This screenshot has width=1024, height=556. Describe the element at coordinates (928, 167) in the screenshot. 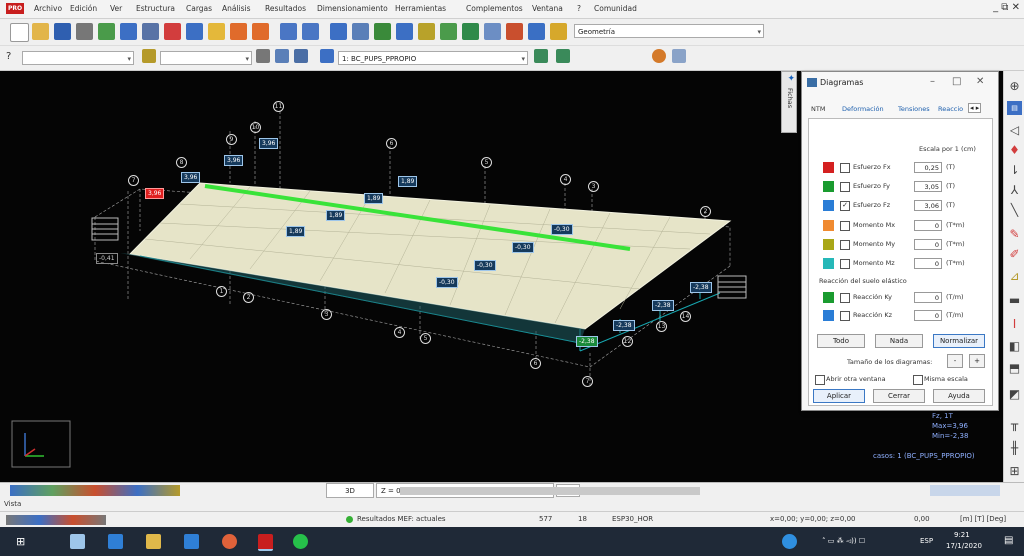

I see `fx-scale-input: 0,25` at that location.